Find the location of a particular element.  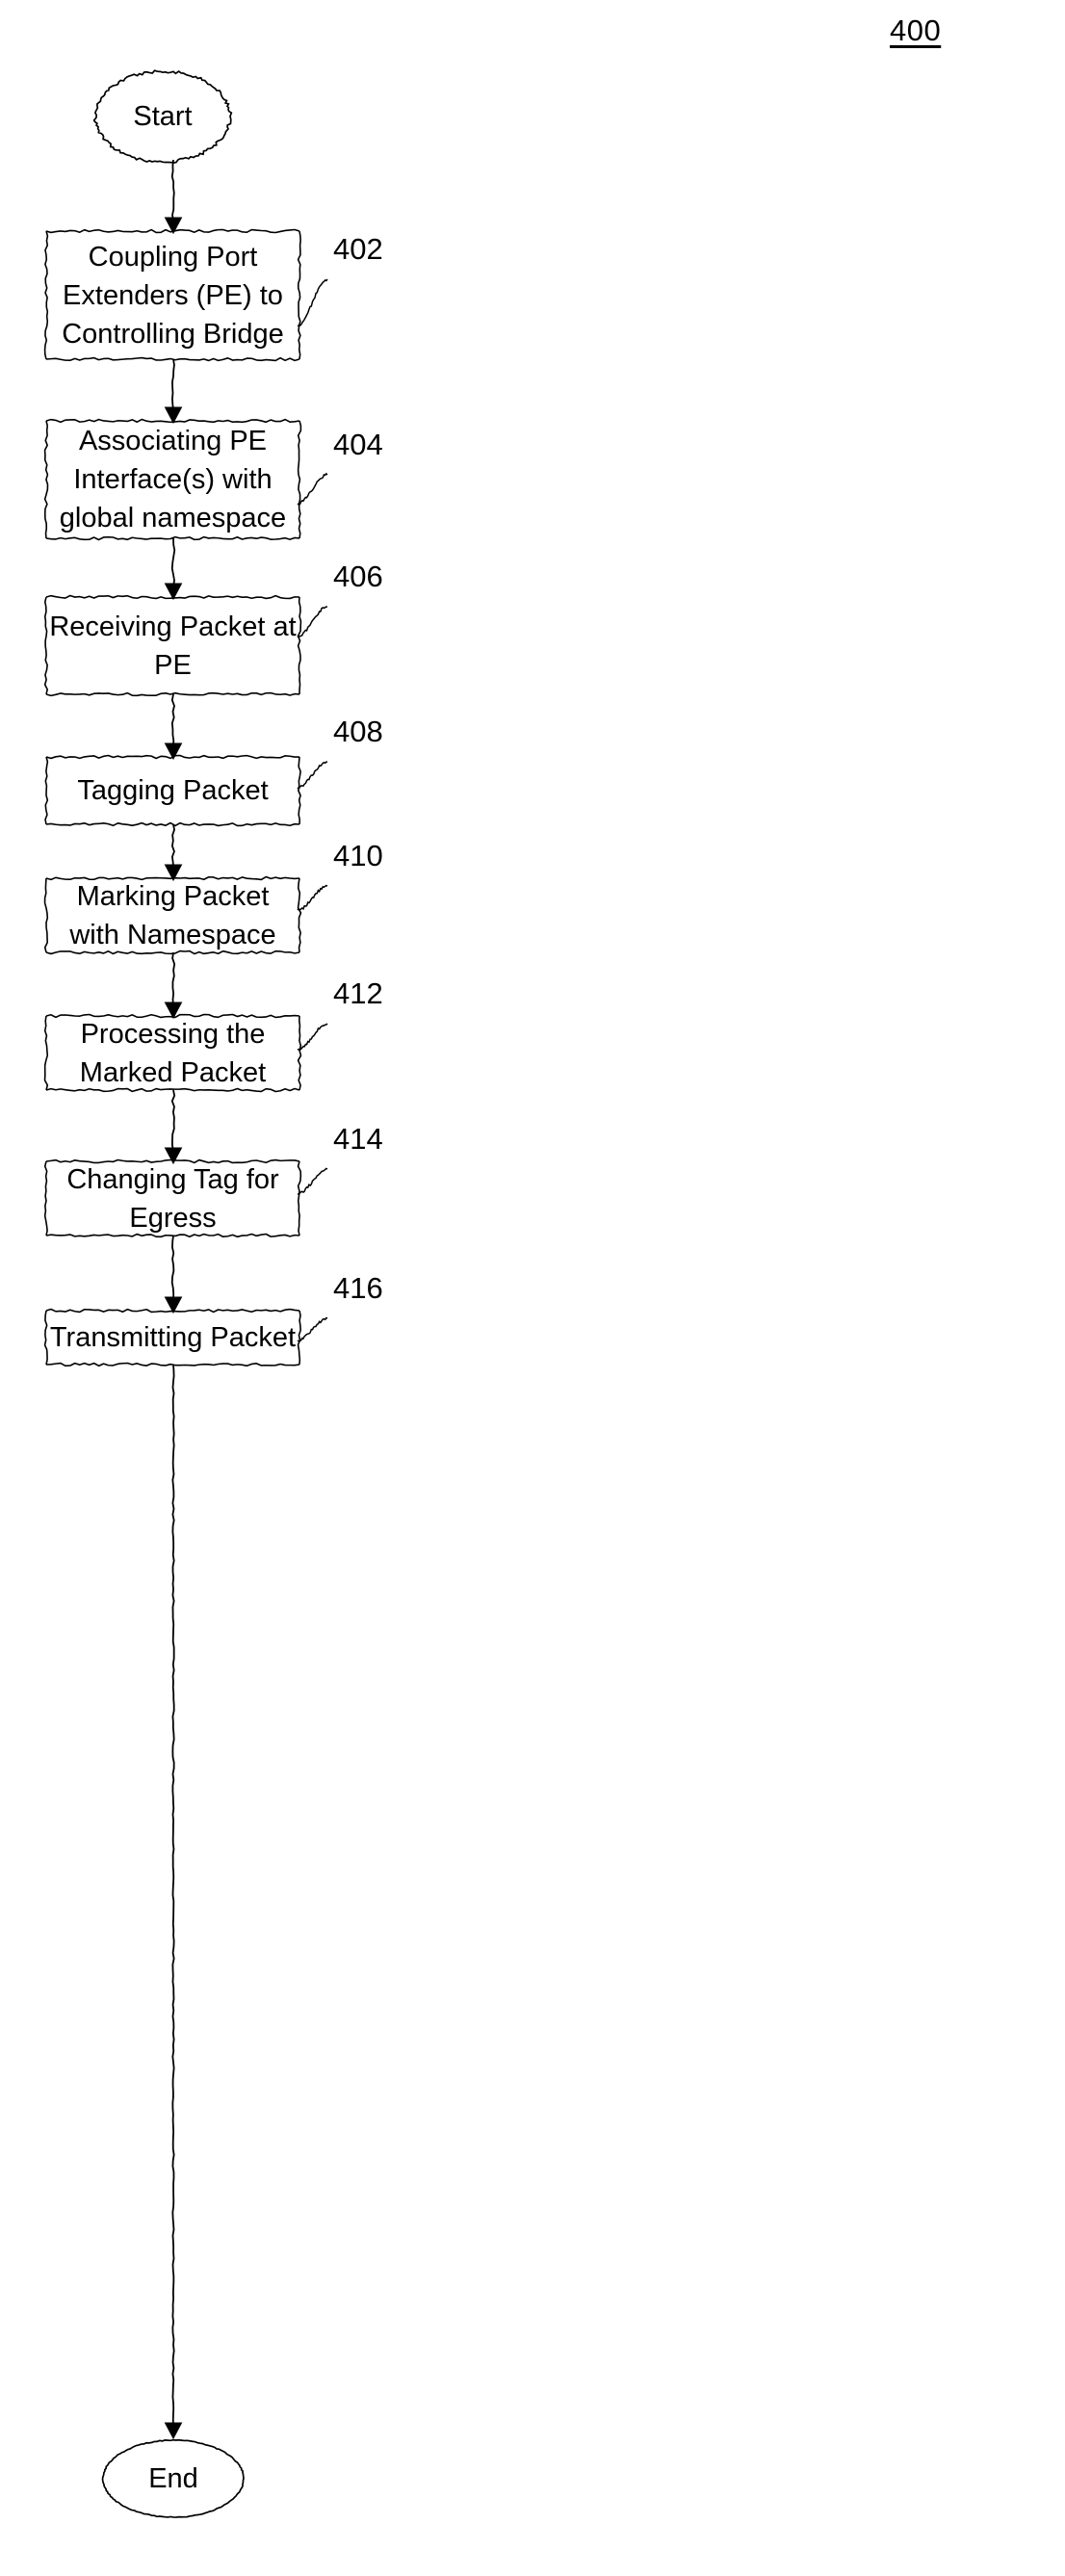

connector-414-416-arrowhead is located at coordinates (174, 1305).